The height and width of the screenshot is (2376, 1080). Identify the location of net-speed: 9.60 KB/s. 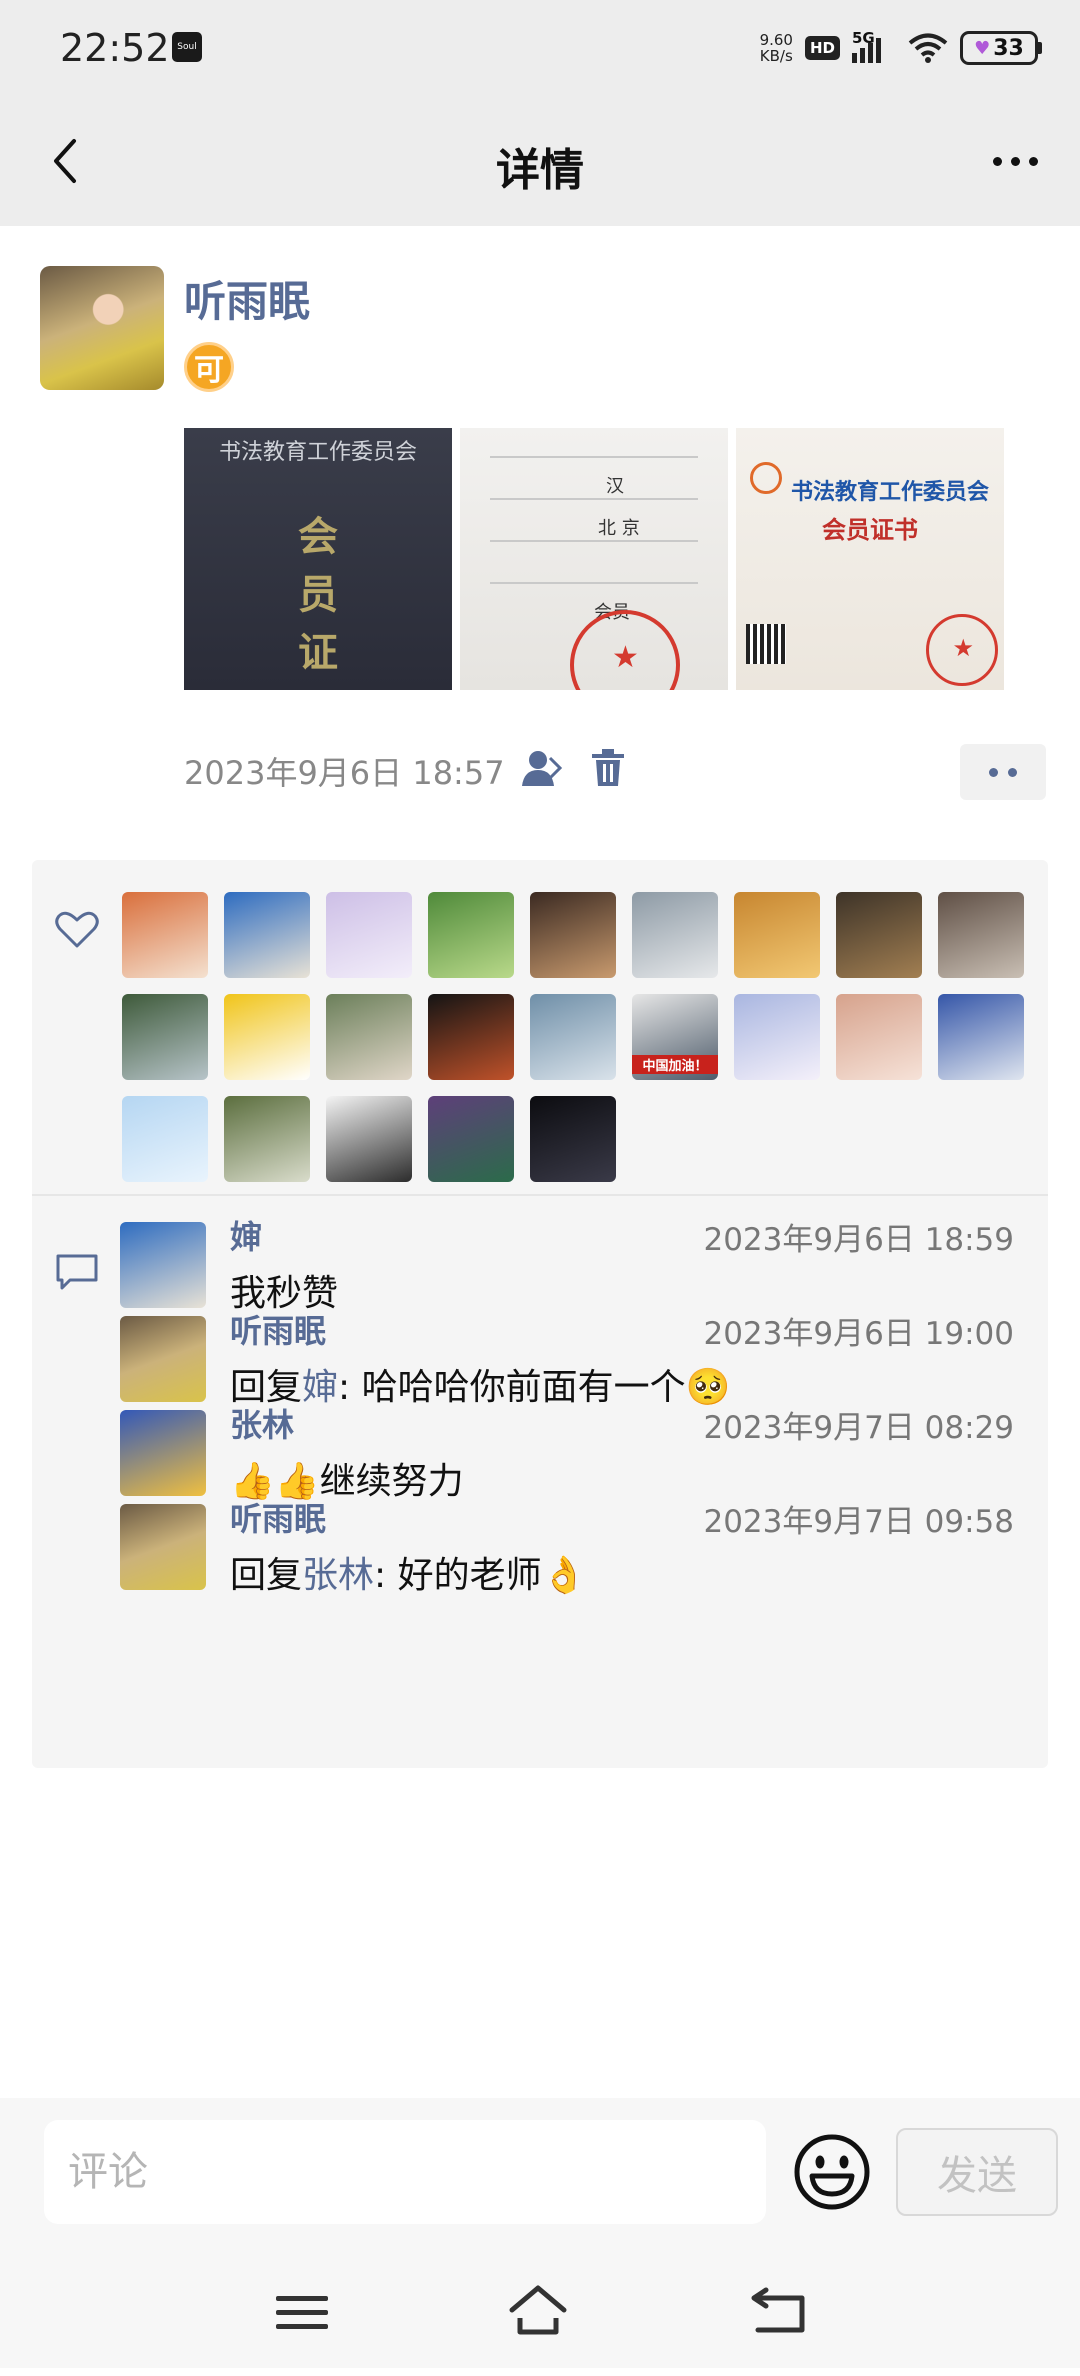
(776, 48).